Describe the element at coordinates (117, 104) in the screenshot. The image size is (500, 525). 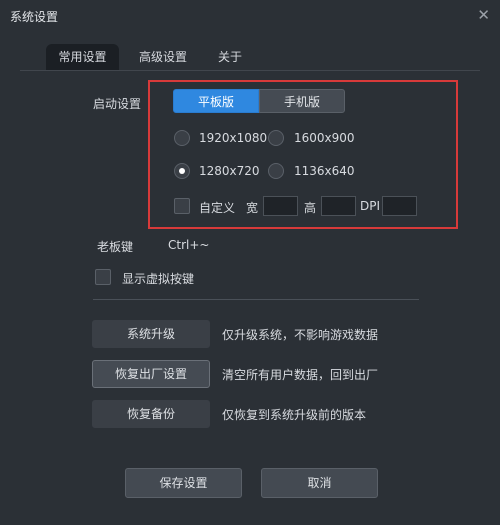
I see `startup-label: 启动设置` at that location.